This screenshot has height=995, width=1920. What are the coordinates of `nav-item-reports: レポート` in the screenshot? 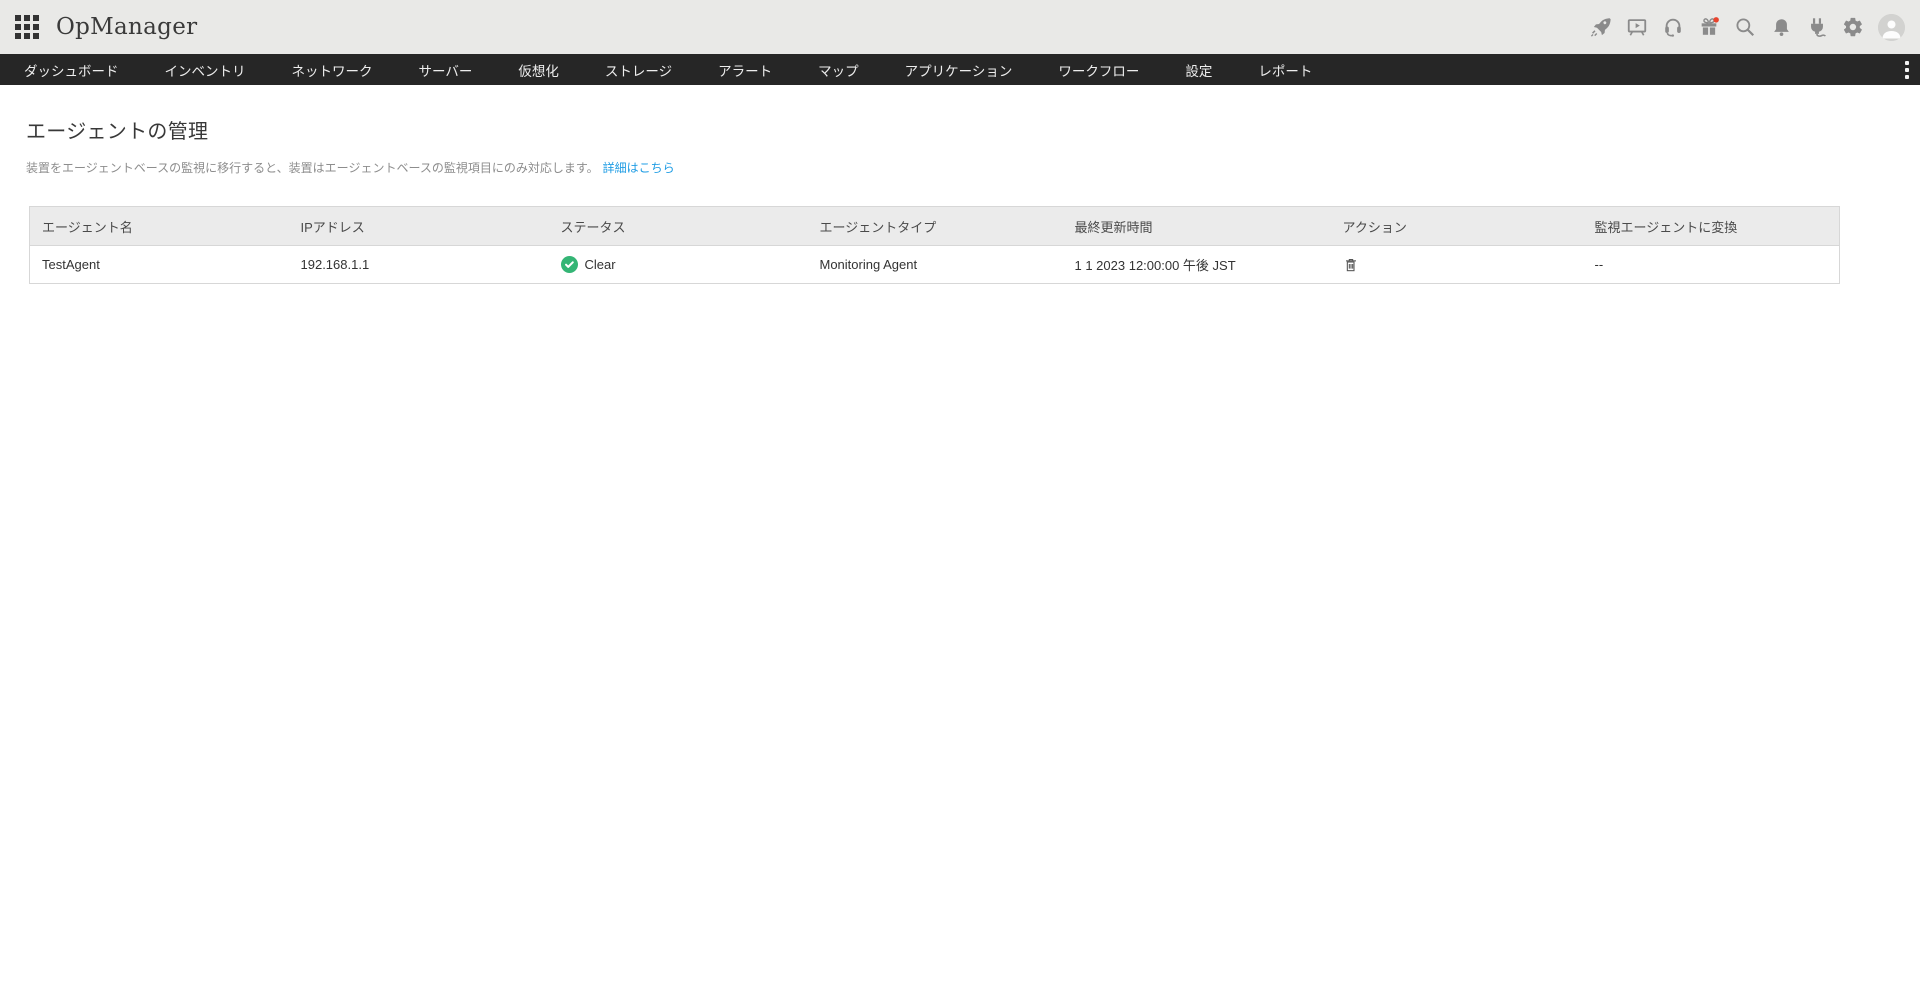 It's located at (1285, 70).